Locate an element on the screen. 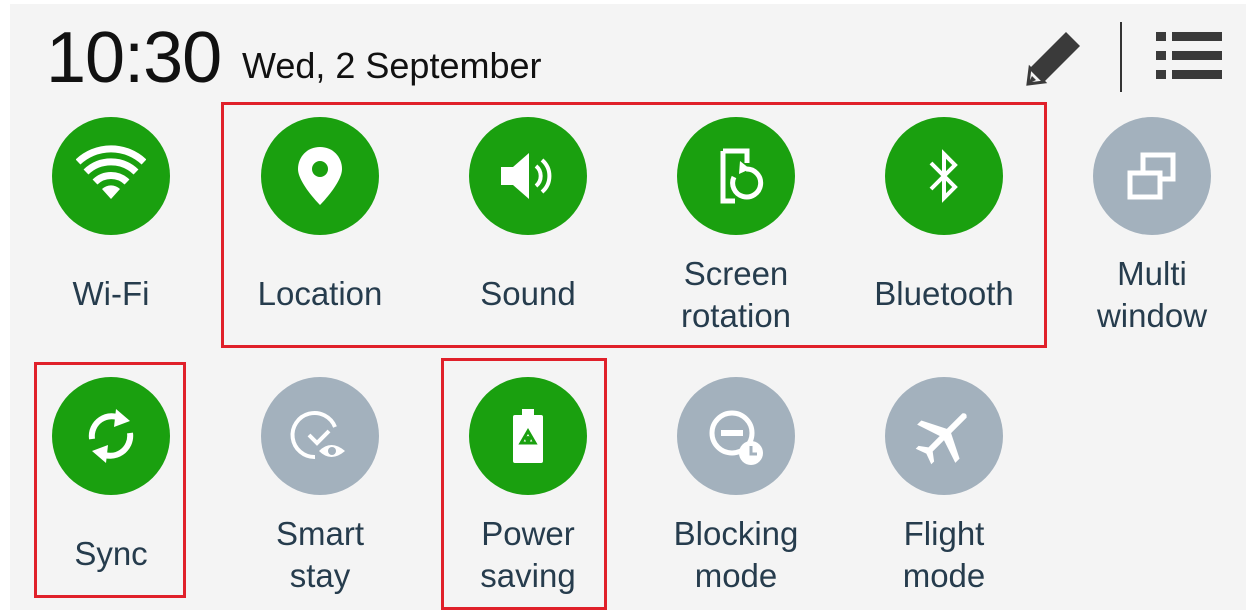 Image resolution: width=1252 pixels, height=610 pixels. toggle-bluetooth: Bluetooth is located at coordinates (944, 216).